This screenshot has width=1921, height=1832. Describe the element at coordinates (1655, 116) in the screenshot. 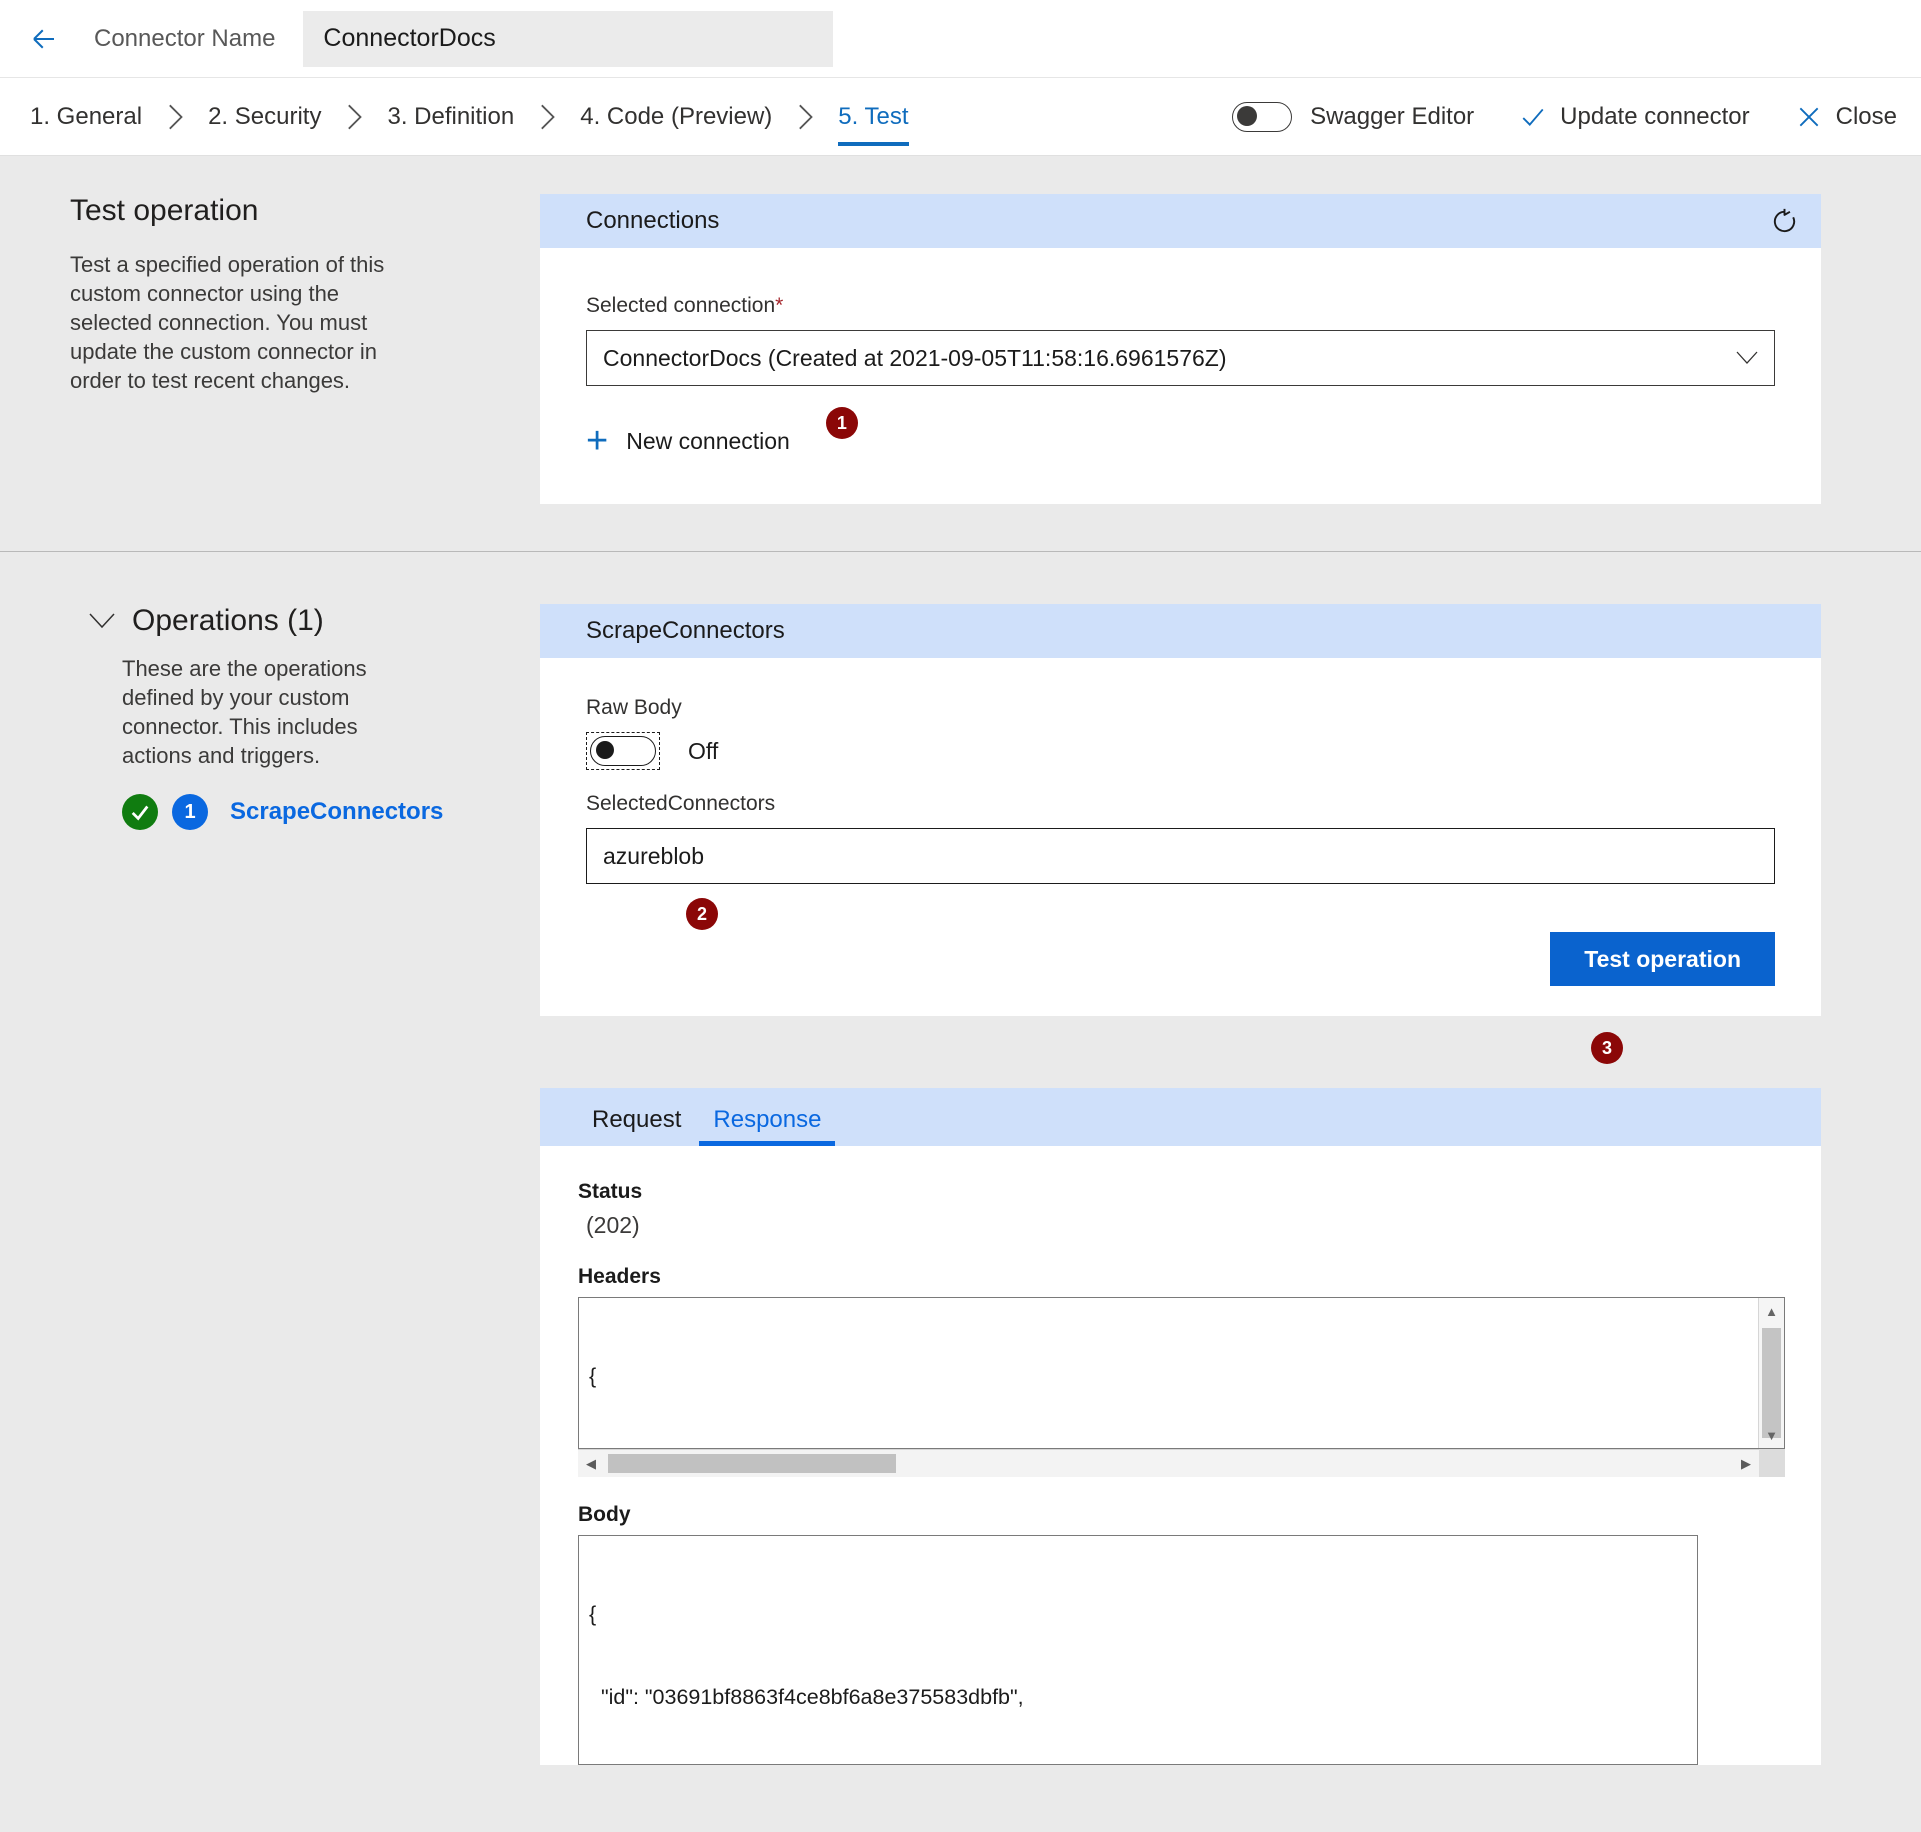

I see `update-connector-label: Update connector` at that location.